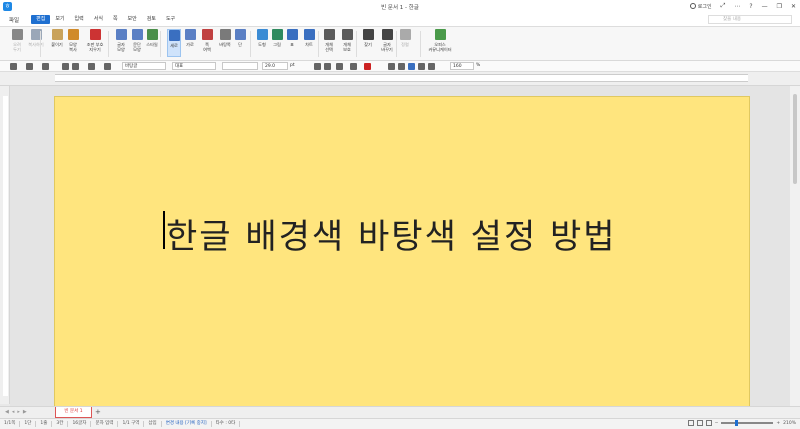 Image resolution: width=800 pixels, height=429 pixels. What do you see at coordinates (137, 40) in the screenshot?
I see `para-shape-button: 문단 모양` at bounding box center [137, 40].